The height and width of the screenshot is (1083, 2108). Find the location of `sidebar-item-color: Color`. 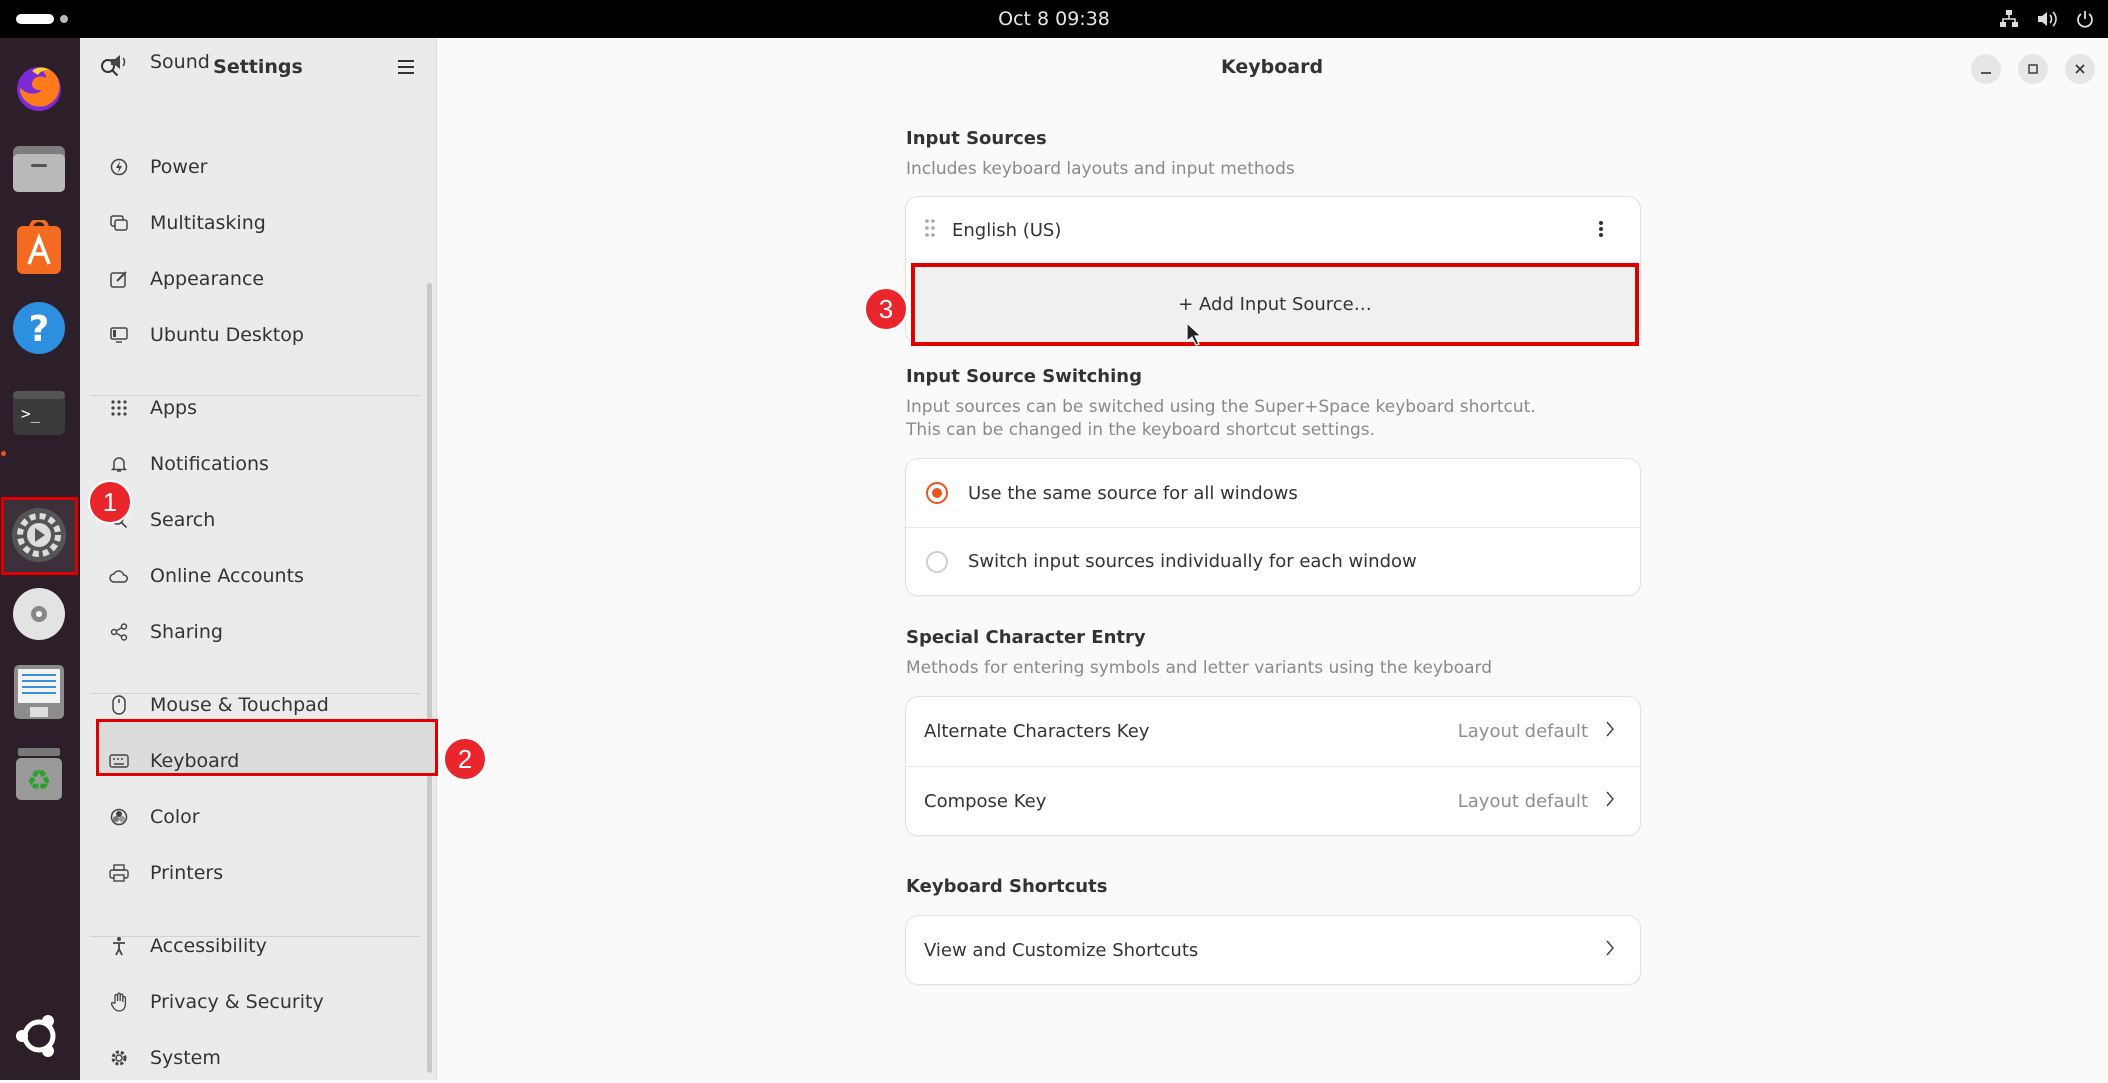

sidebar-item-color: Color is located at coordinates (256, 817).